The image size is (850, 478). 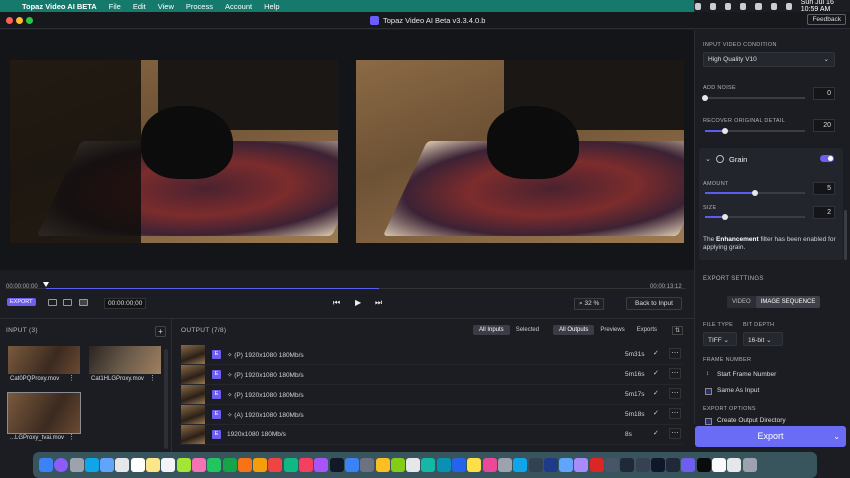 I want to click on facetime-icon, so click(x=229, y=465).